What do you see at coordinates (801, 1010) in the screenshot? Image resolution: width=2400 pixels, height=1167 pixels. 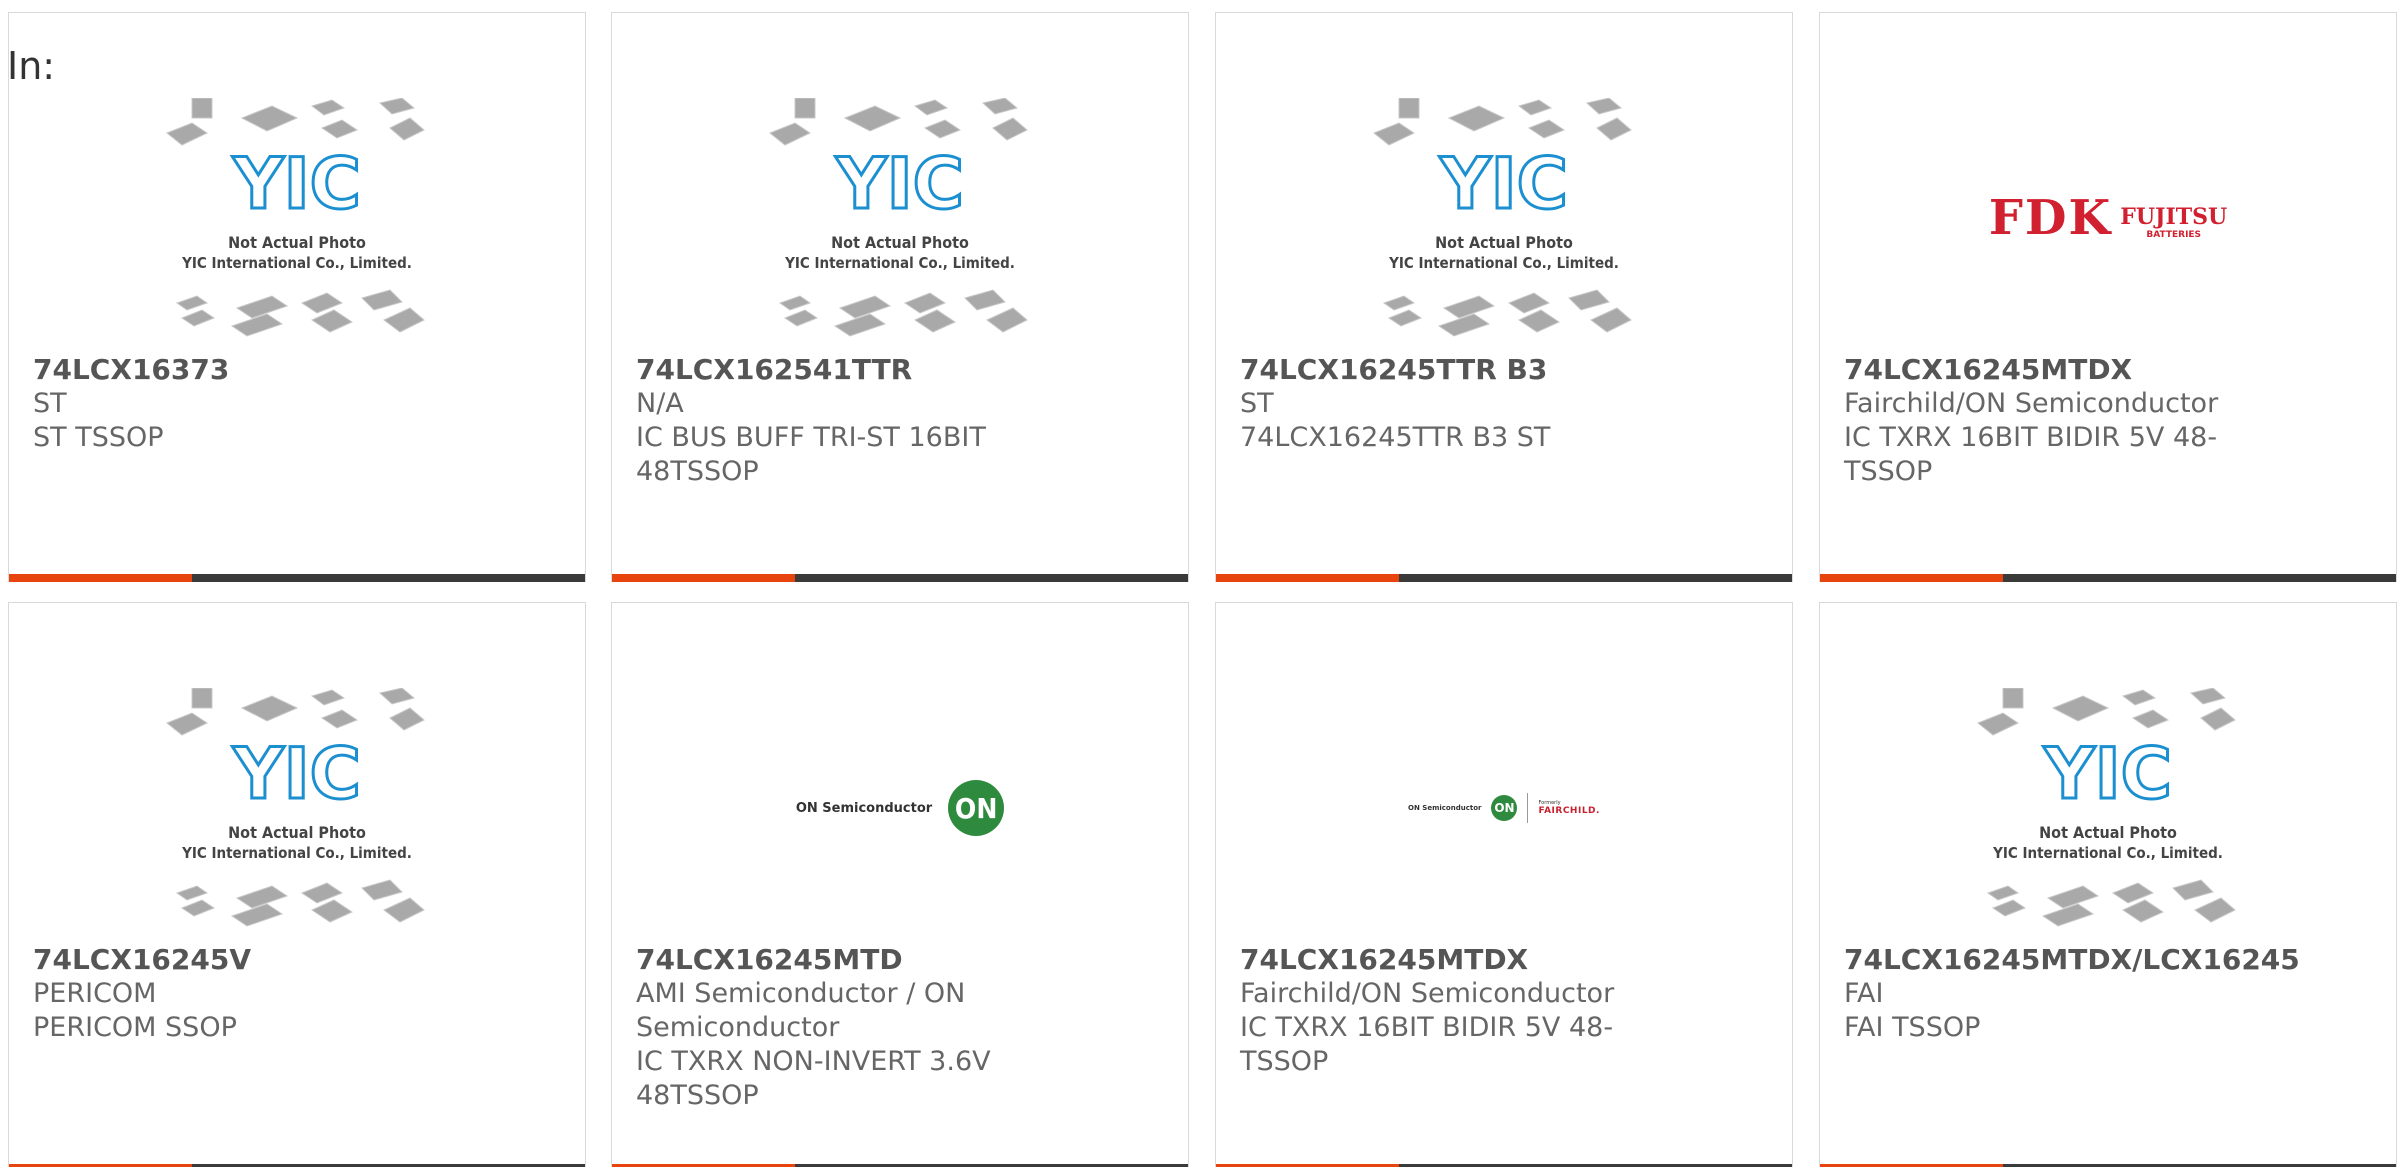 I see `manufacturer-text: AMI Semiconductor / ON Semiconductor` at bounding box center [801, 1010].